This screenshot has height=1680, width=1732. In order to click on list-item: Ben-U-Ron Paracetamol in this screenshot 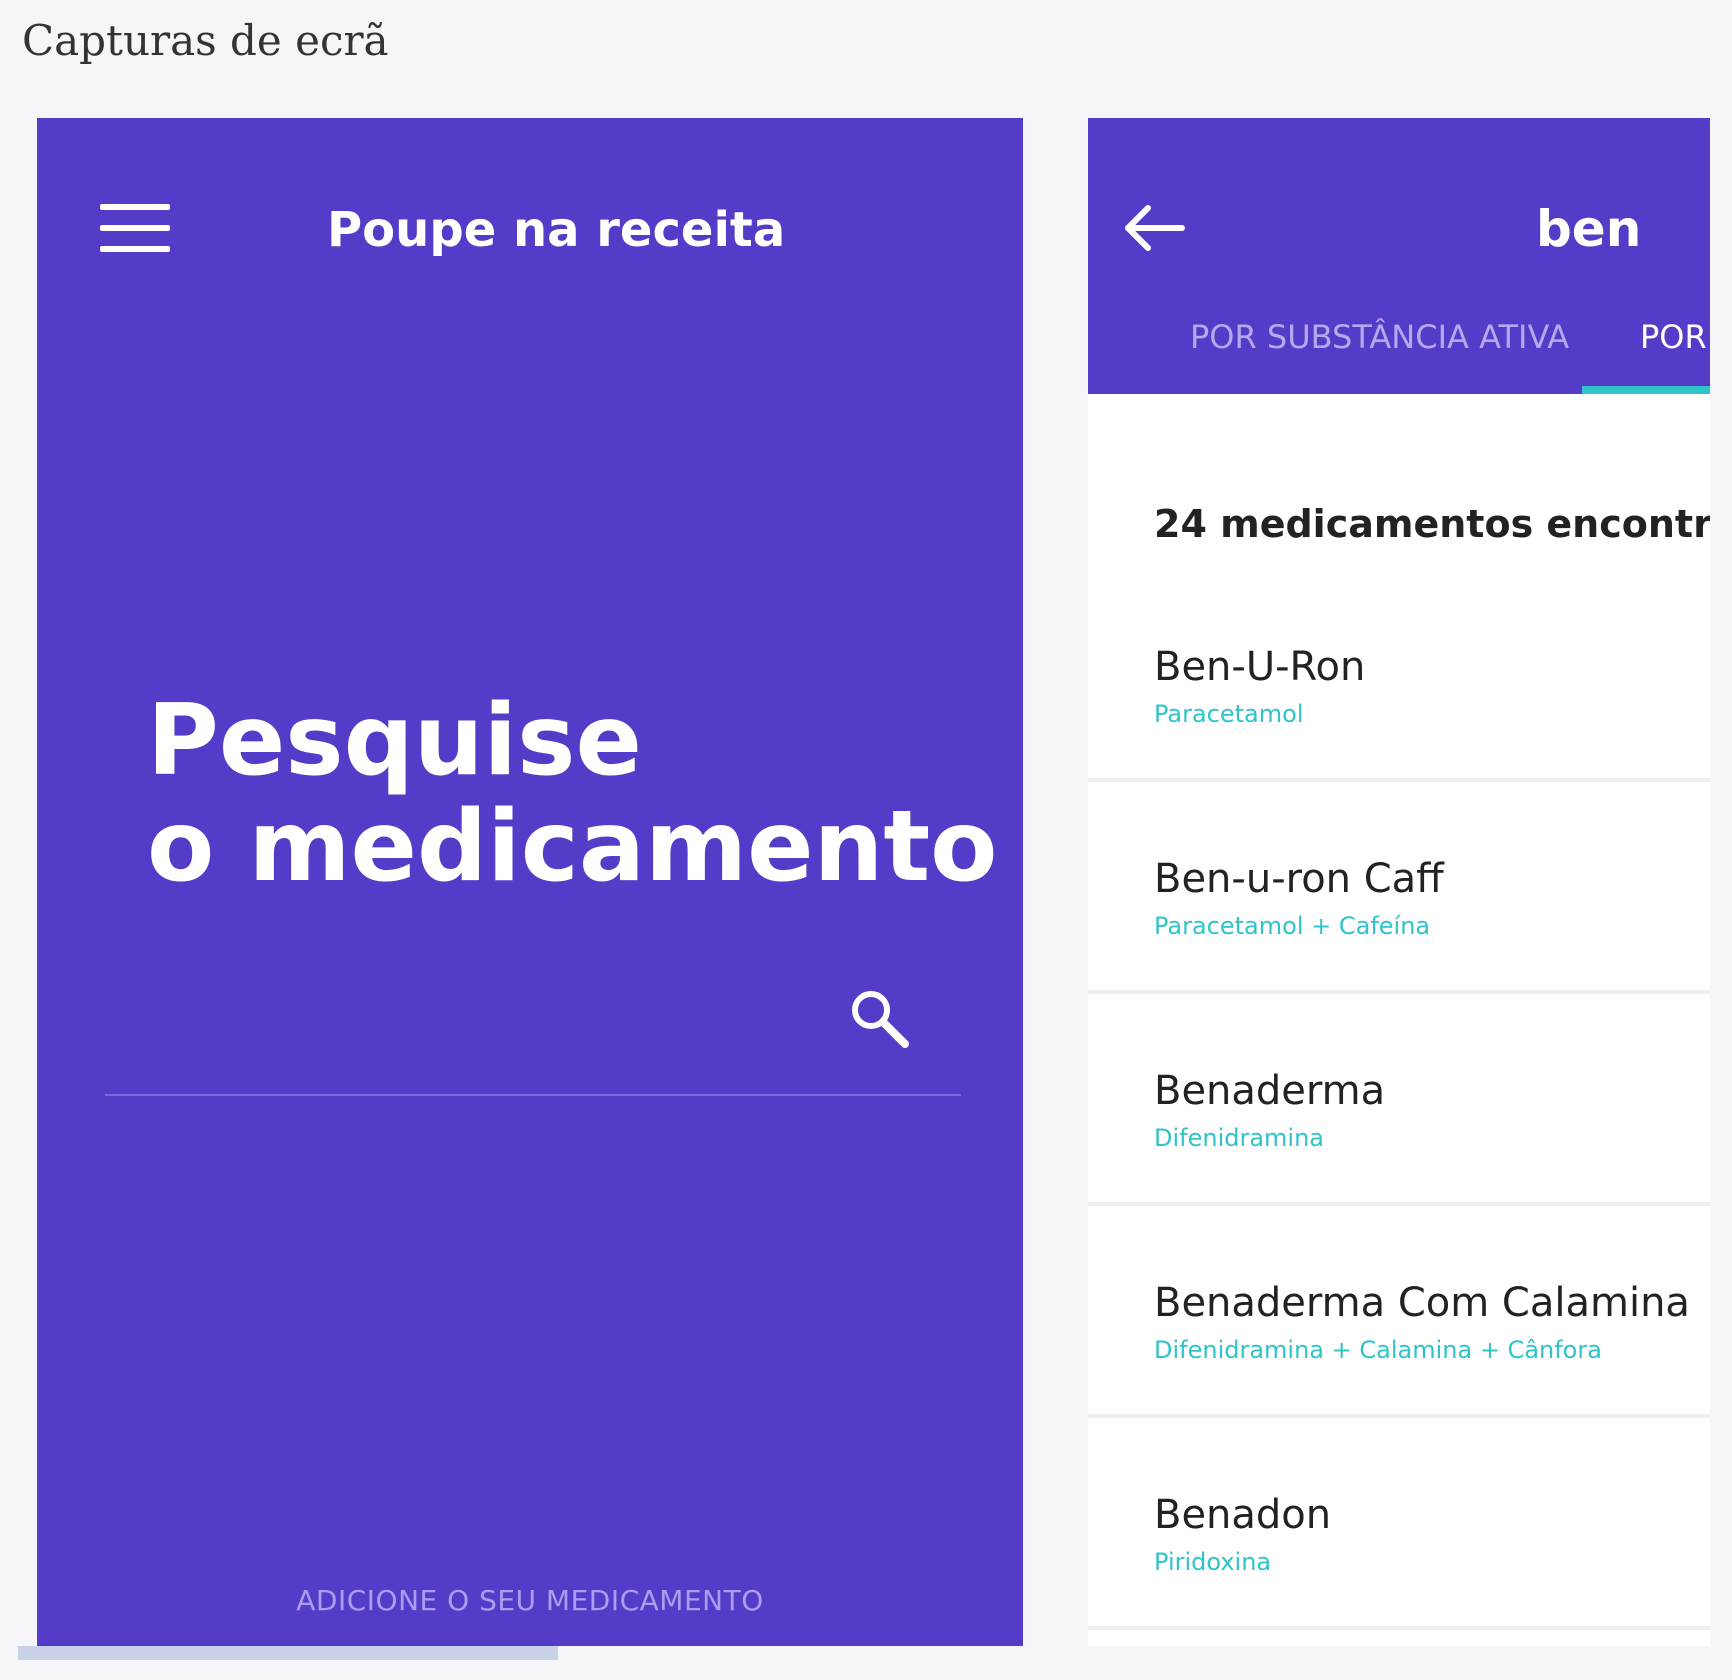, I will do `click(1399, 676)`.